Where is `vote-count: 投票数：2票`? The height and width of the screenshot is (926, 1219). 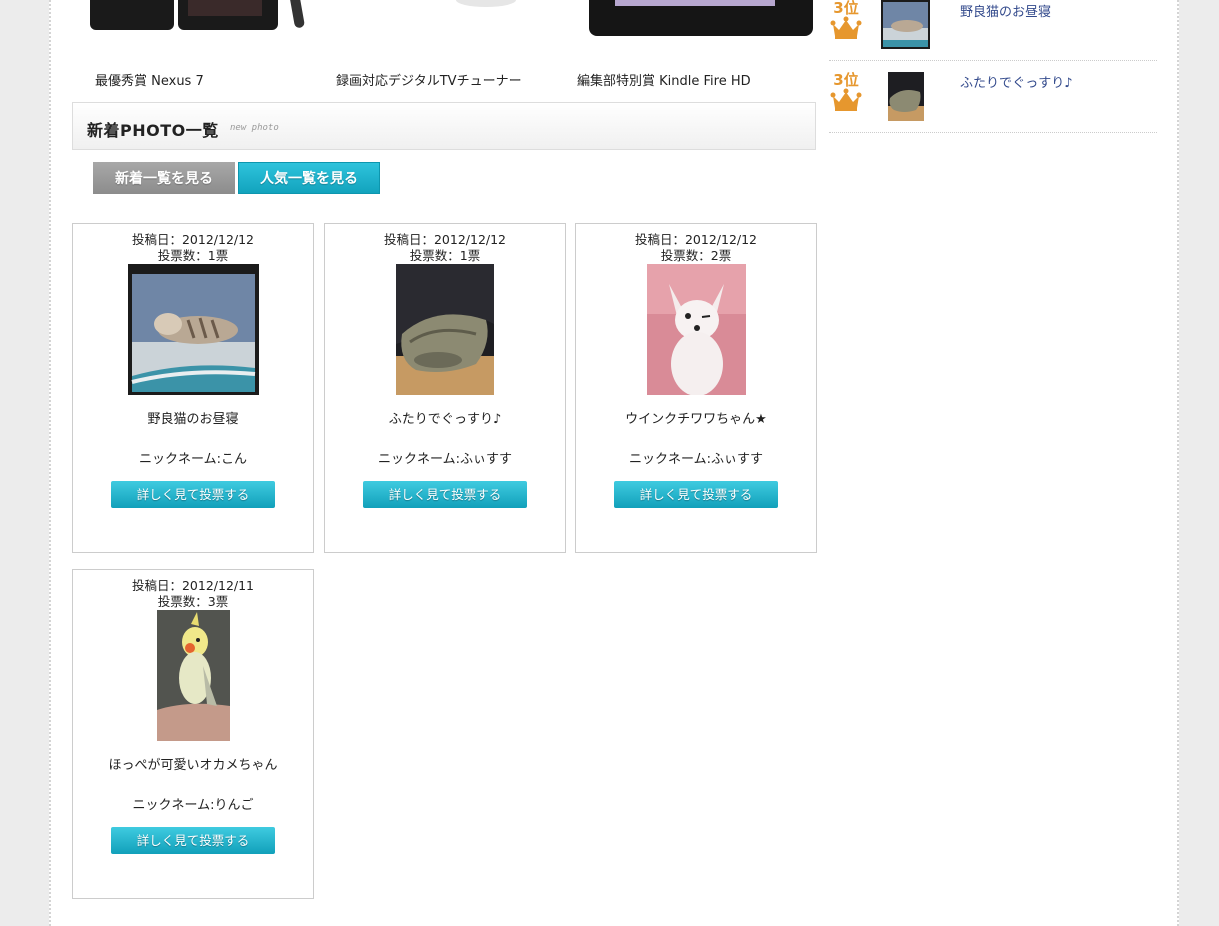 vote-count: 投票数：2票 is located at coordinates (696, 255).